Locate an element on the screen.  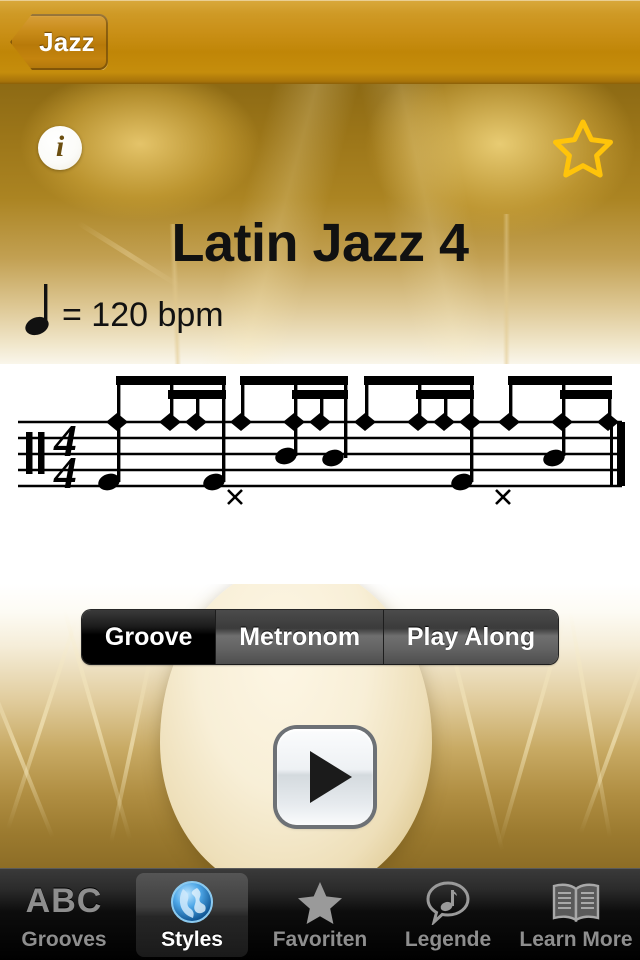
quarter-note-icon is located at coordinates (37, 310).